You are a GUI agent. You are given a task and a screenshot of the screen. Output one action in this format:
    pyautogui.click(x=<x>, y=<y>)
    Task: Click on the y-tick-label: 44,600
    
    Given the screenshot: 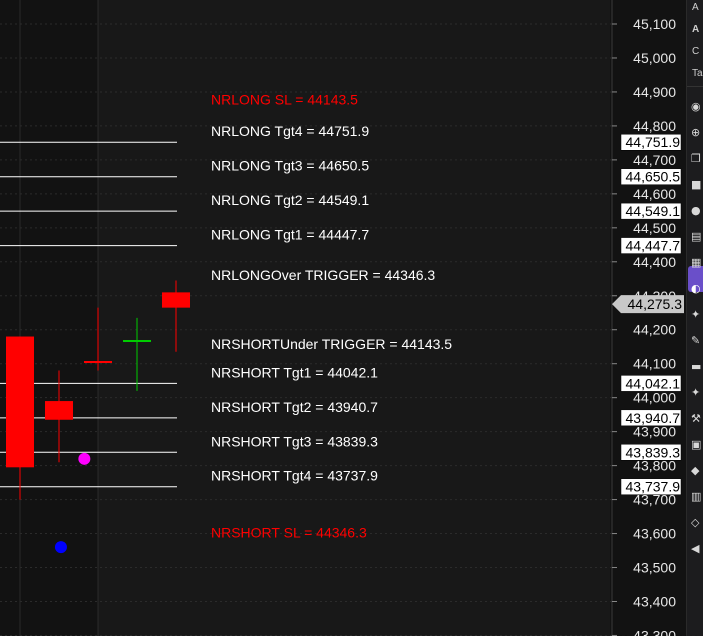 What is the action you would take?
    pyautogui.click(x=654, y=194)
    